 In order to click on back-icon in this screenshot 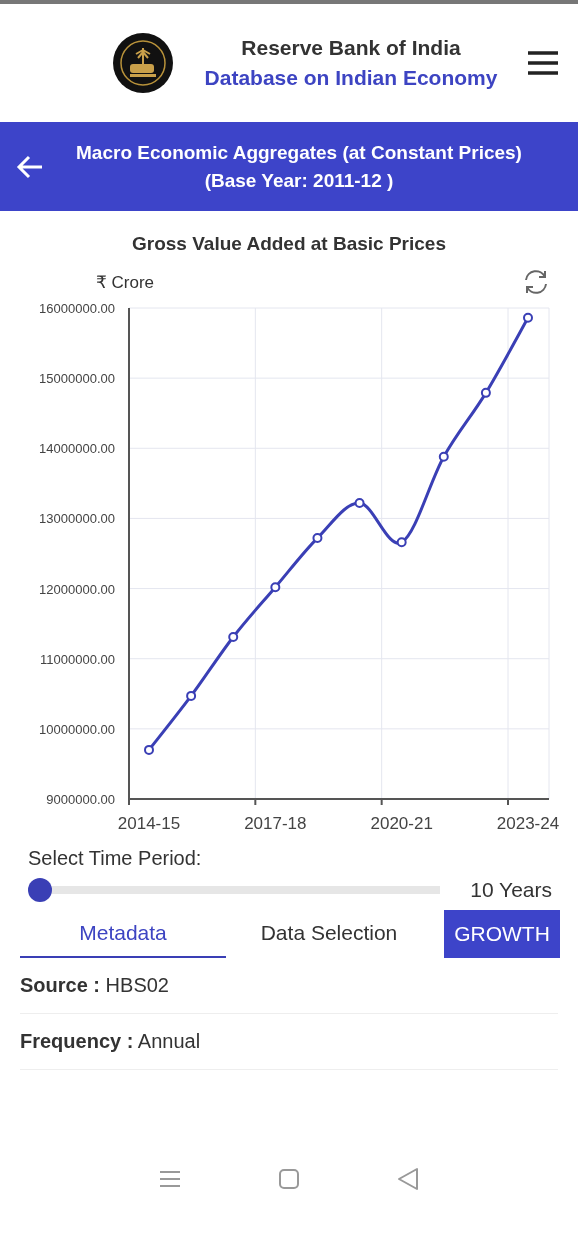, I will do `click(408, 1179)`.